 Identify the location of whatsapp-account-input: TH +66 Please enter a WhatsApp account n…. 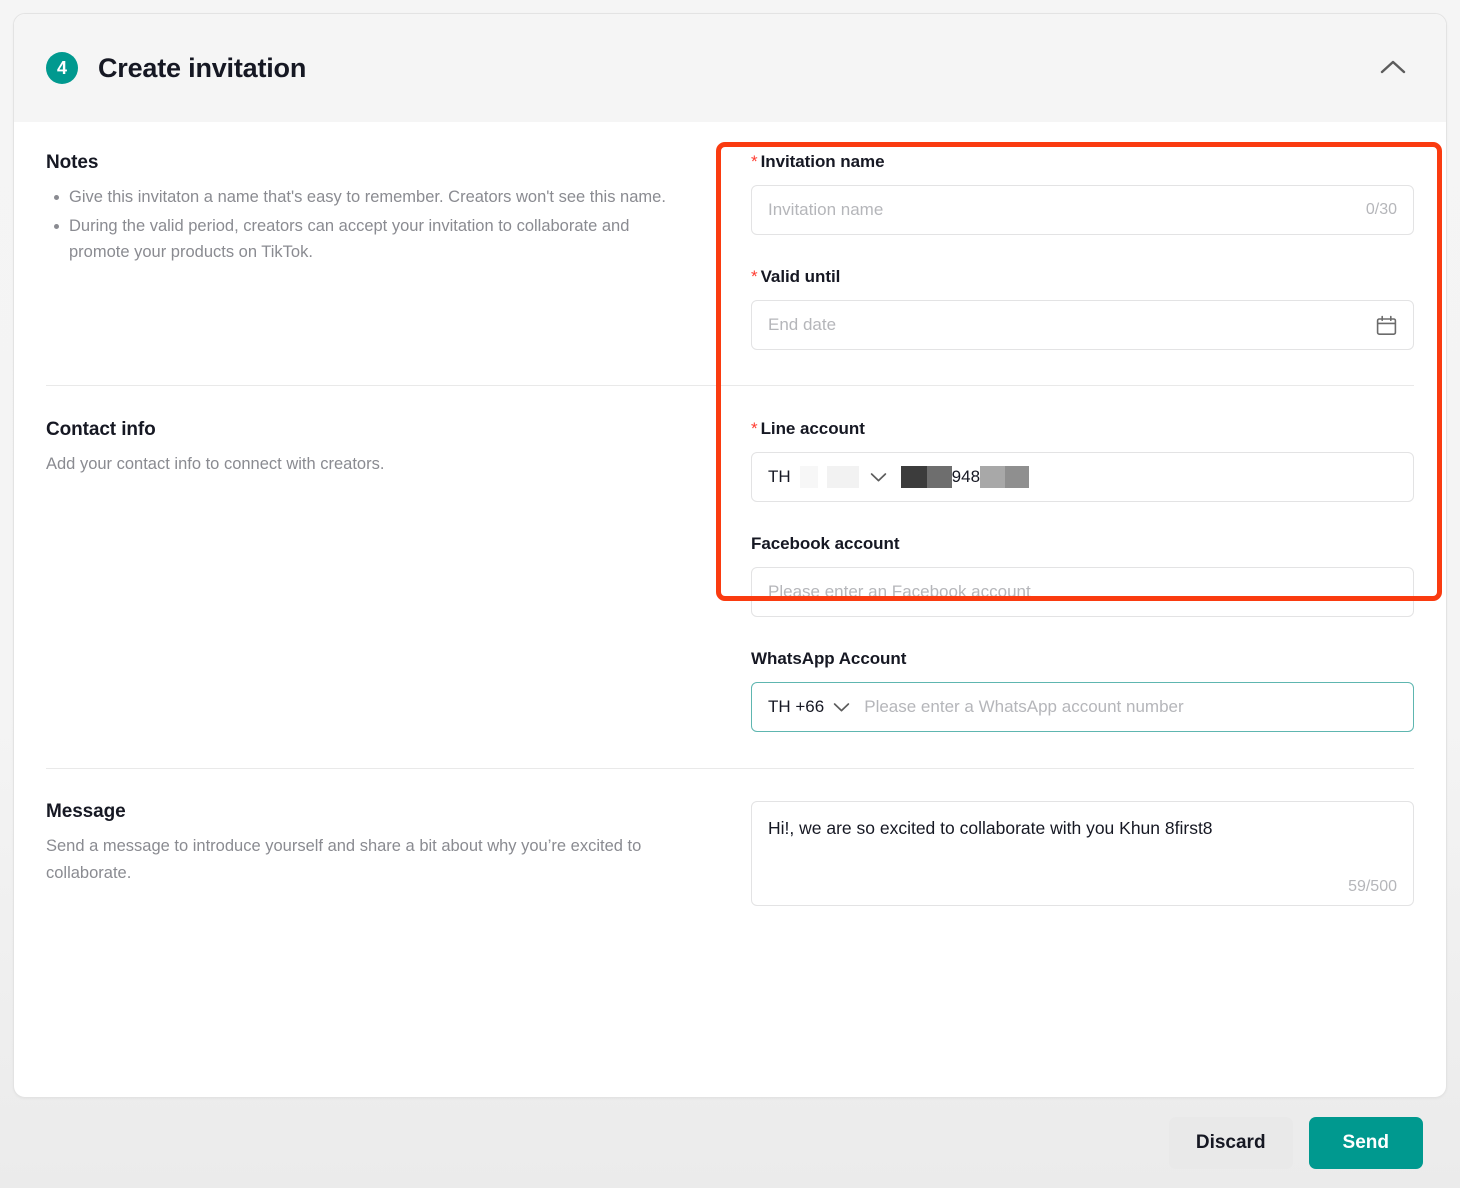
(1082, 707).